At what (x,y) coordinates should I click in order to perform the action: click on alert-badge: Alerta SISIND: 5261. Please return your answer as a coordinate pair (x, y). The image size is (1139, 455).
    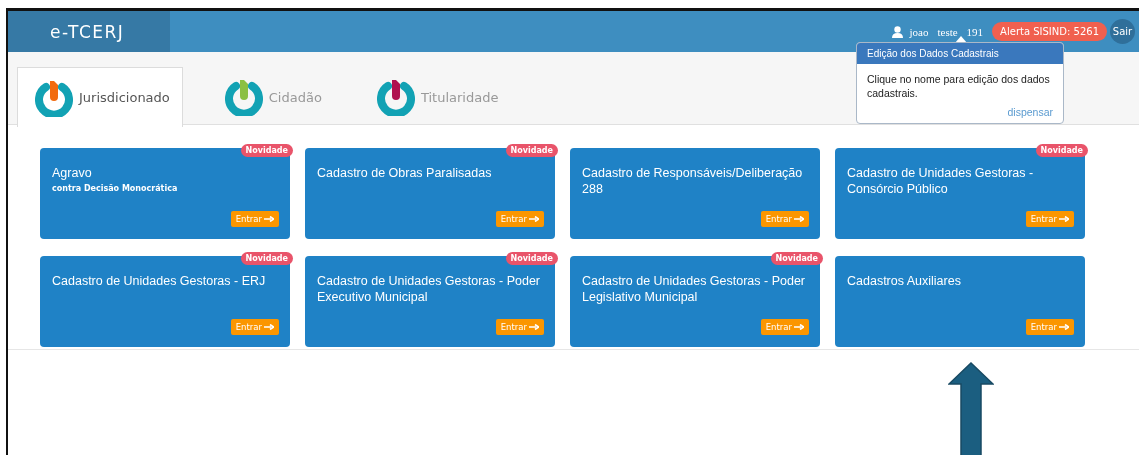
    Looking at the image, I should click on (1049, 31).